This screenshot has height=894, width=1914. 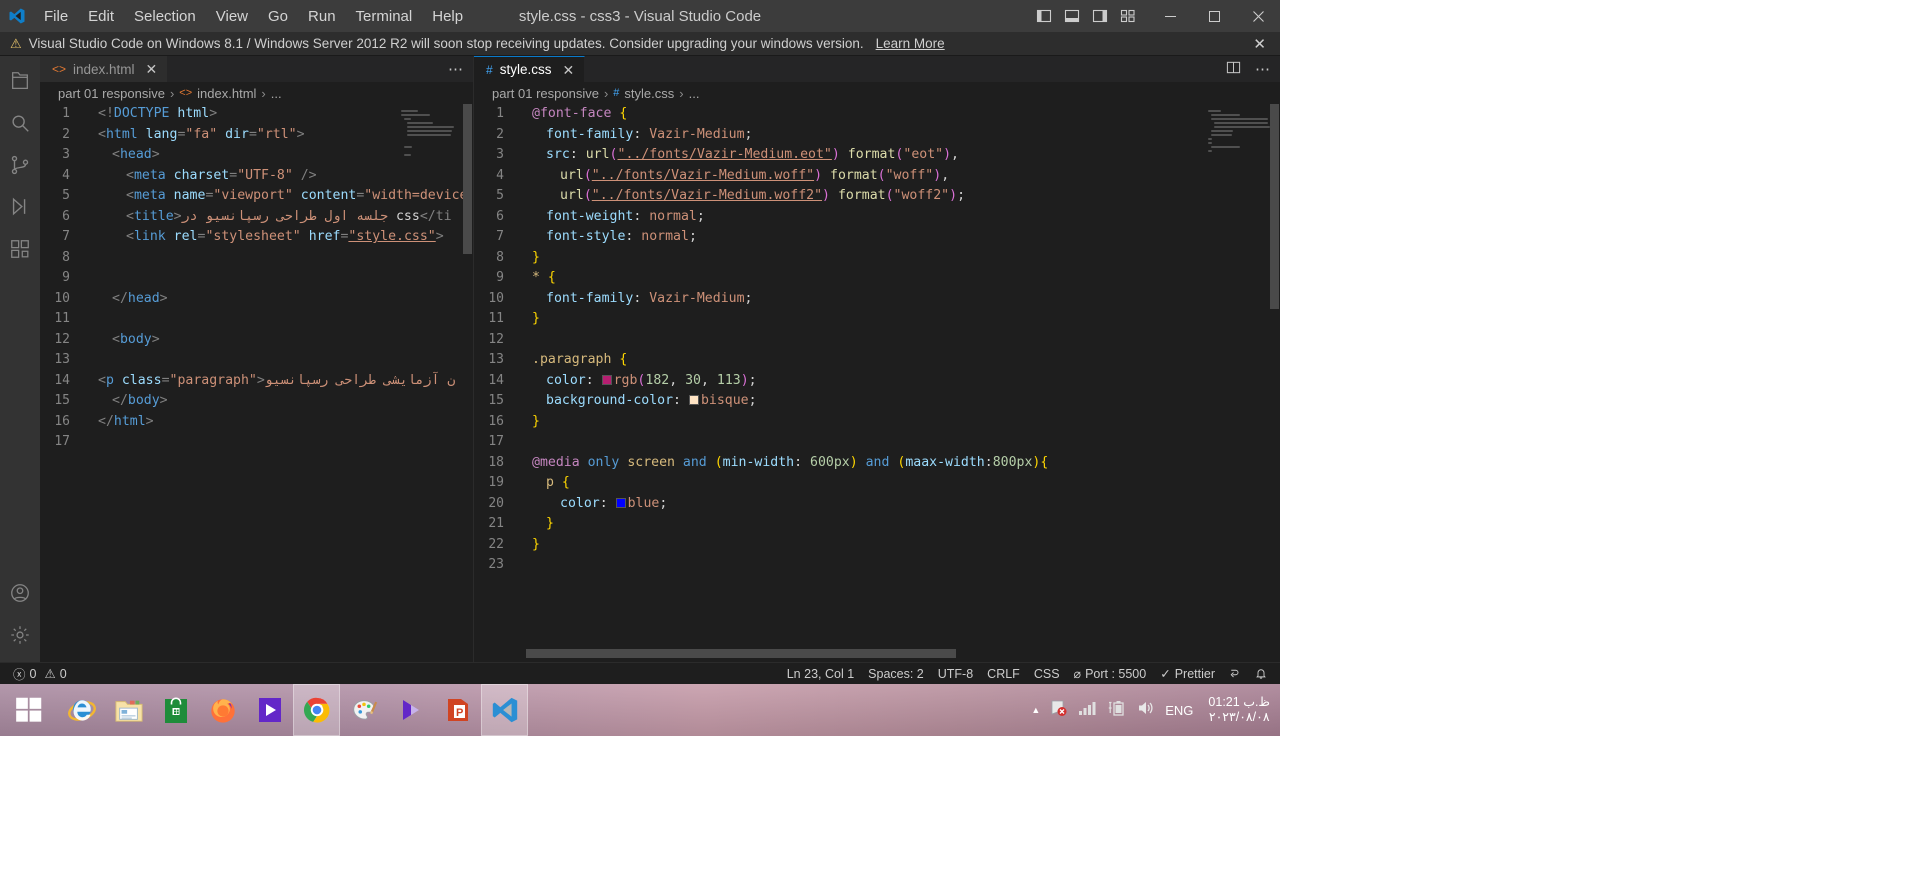 What do you see at coordinates (104, 69) in the screenshot?
I see `tab-index-html: <> index.html ✕` at bounding box center [104, 69].